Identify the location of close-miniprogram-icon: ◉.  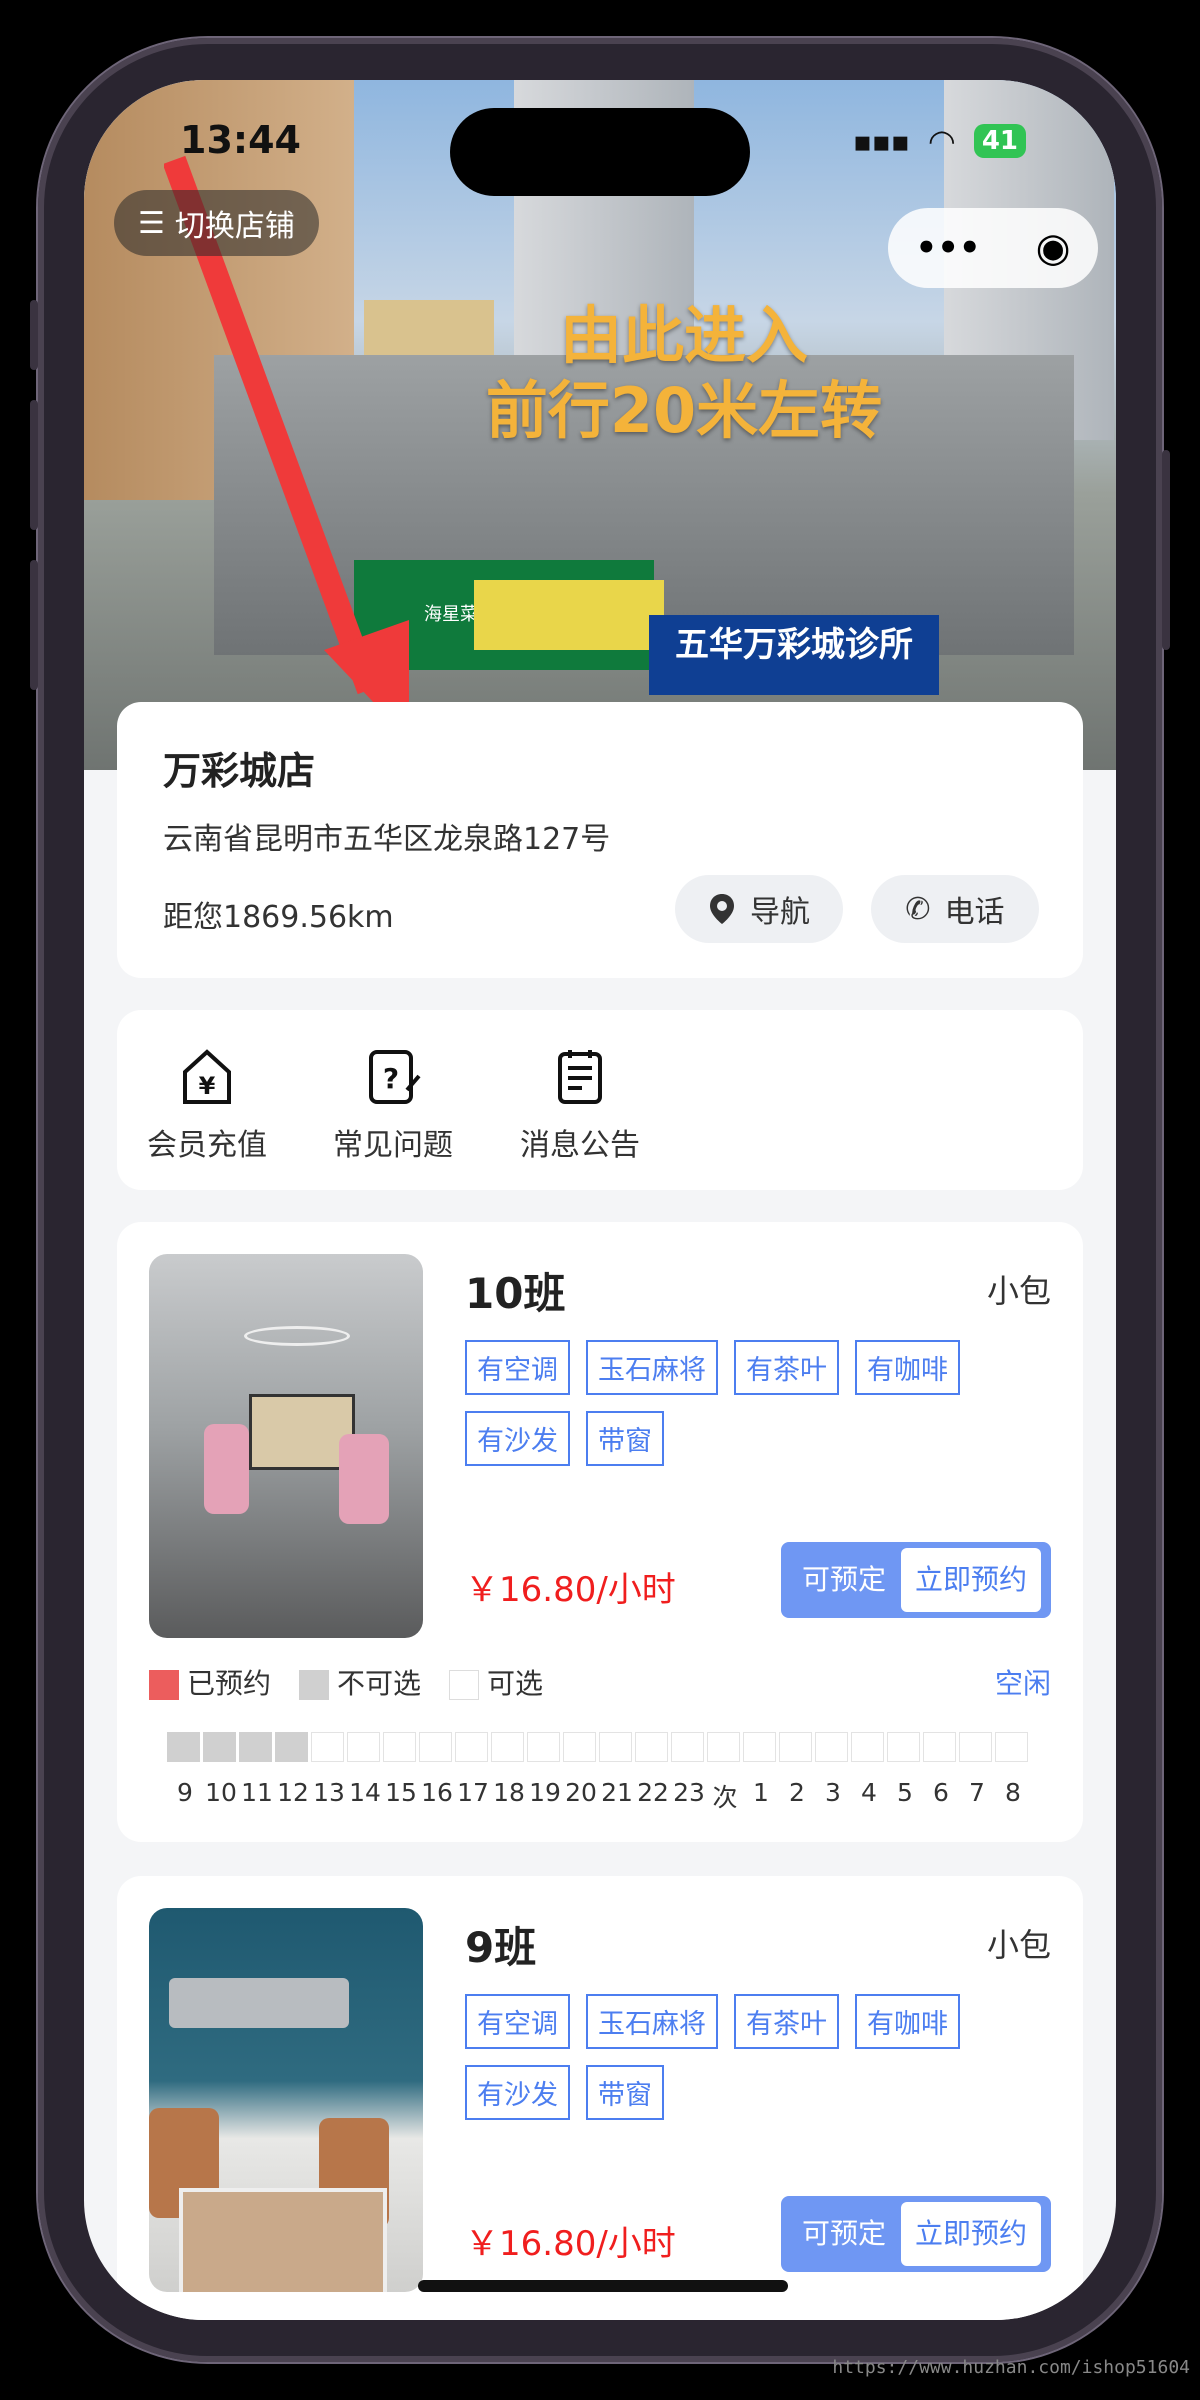
(1053, 248).